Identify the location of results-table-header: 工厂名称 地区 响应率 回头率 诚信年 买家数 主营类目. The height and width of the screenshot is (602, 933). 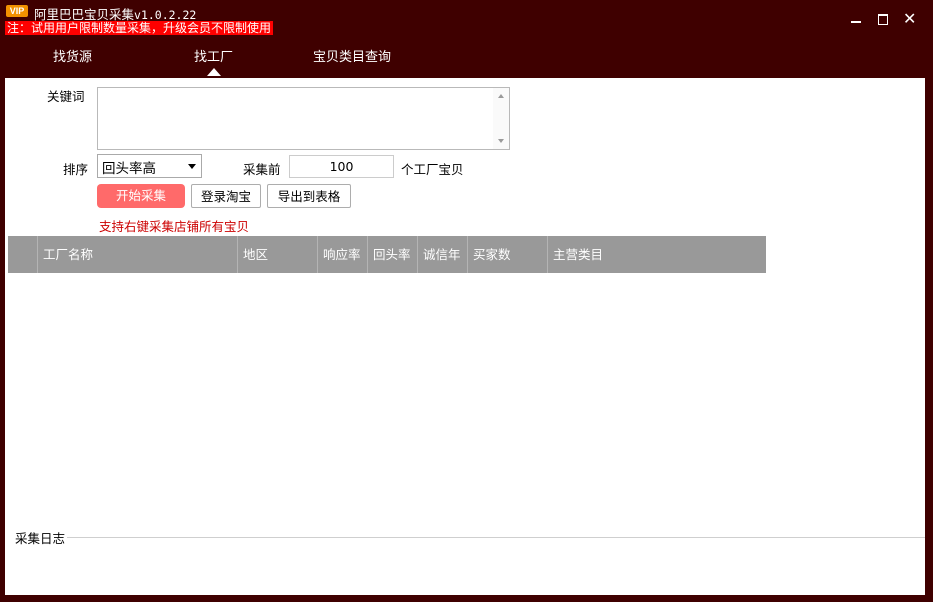
(387, 254).